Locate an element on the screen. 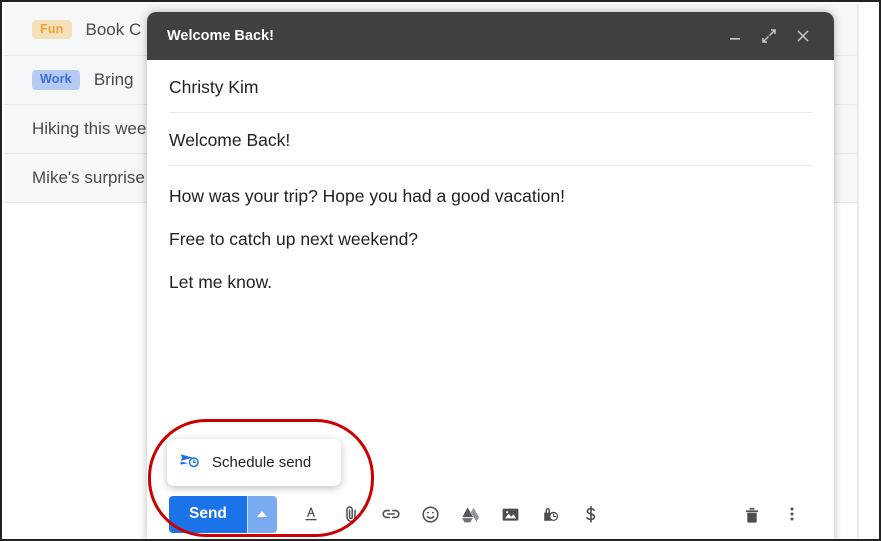 Image resolution: width=881 pixels, height=541 pixels. mail-subject: Bring is located at coordinates (113, 79).